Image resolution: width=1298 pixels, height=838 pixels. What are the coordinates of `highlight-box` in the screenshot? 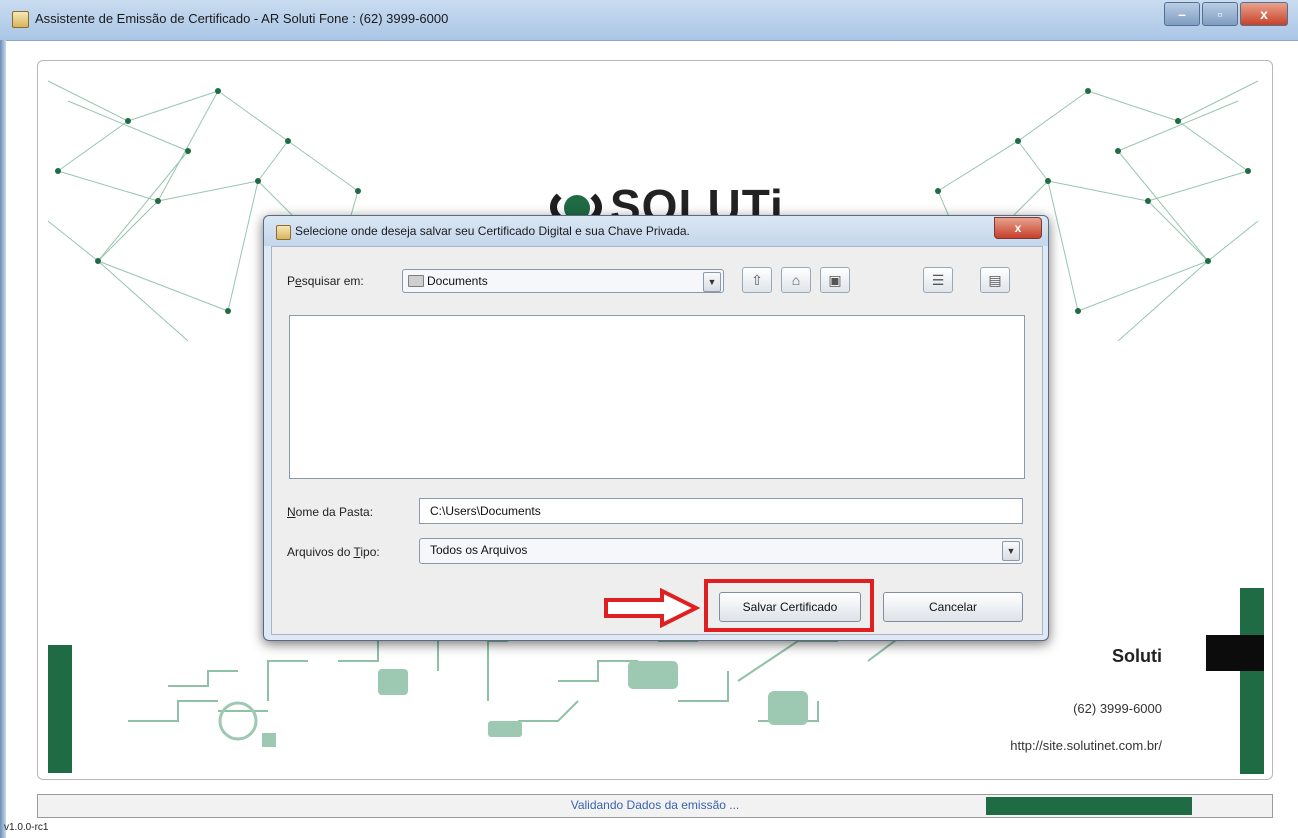 It's located at (789, 605).